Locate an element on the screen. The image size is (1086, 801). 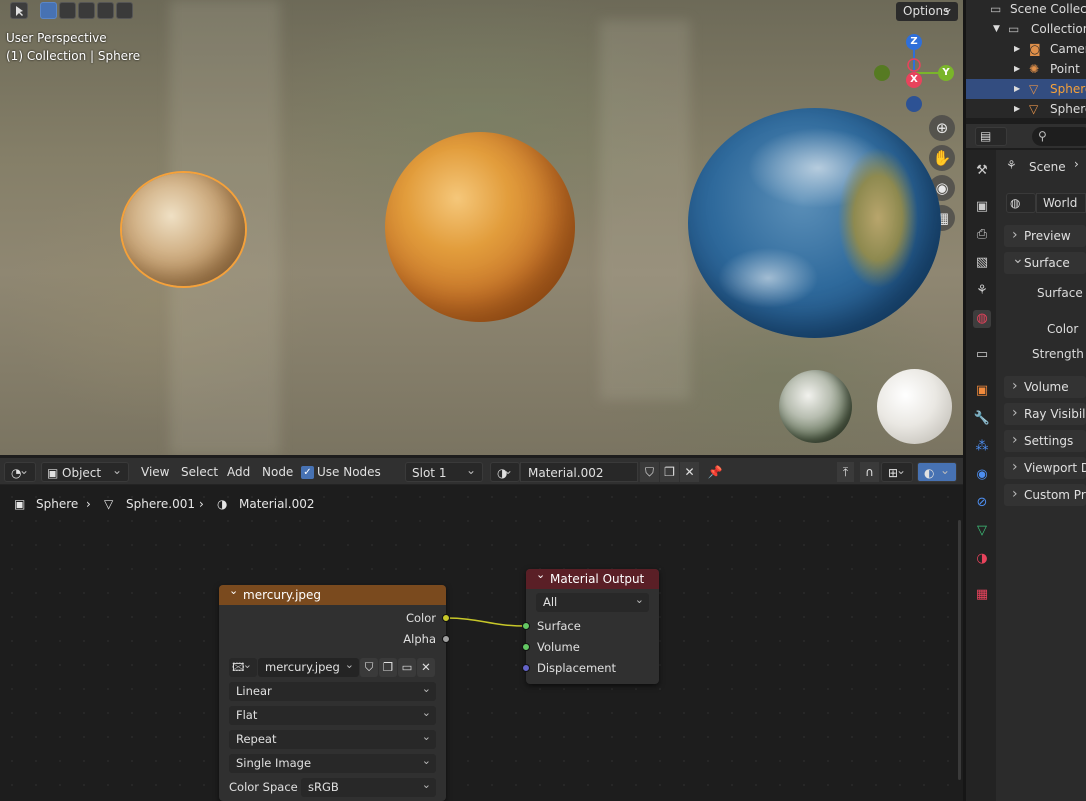
mode-label: Object is located at coordinates (82, 473).